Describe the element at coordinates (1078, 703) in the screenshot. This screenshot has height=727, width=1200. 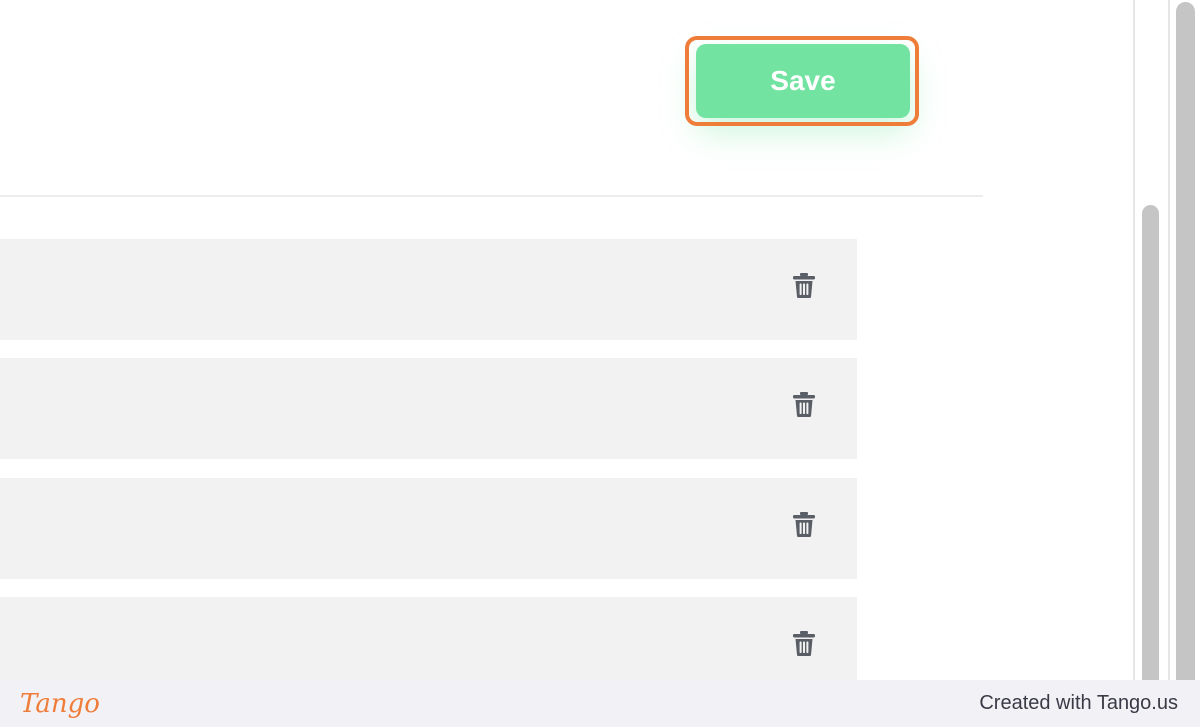
I see `footer-credit: Created with Tango.us` at that location.